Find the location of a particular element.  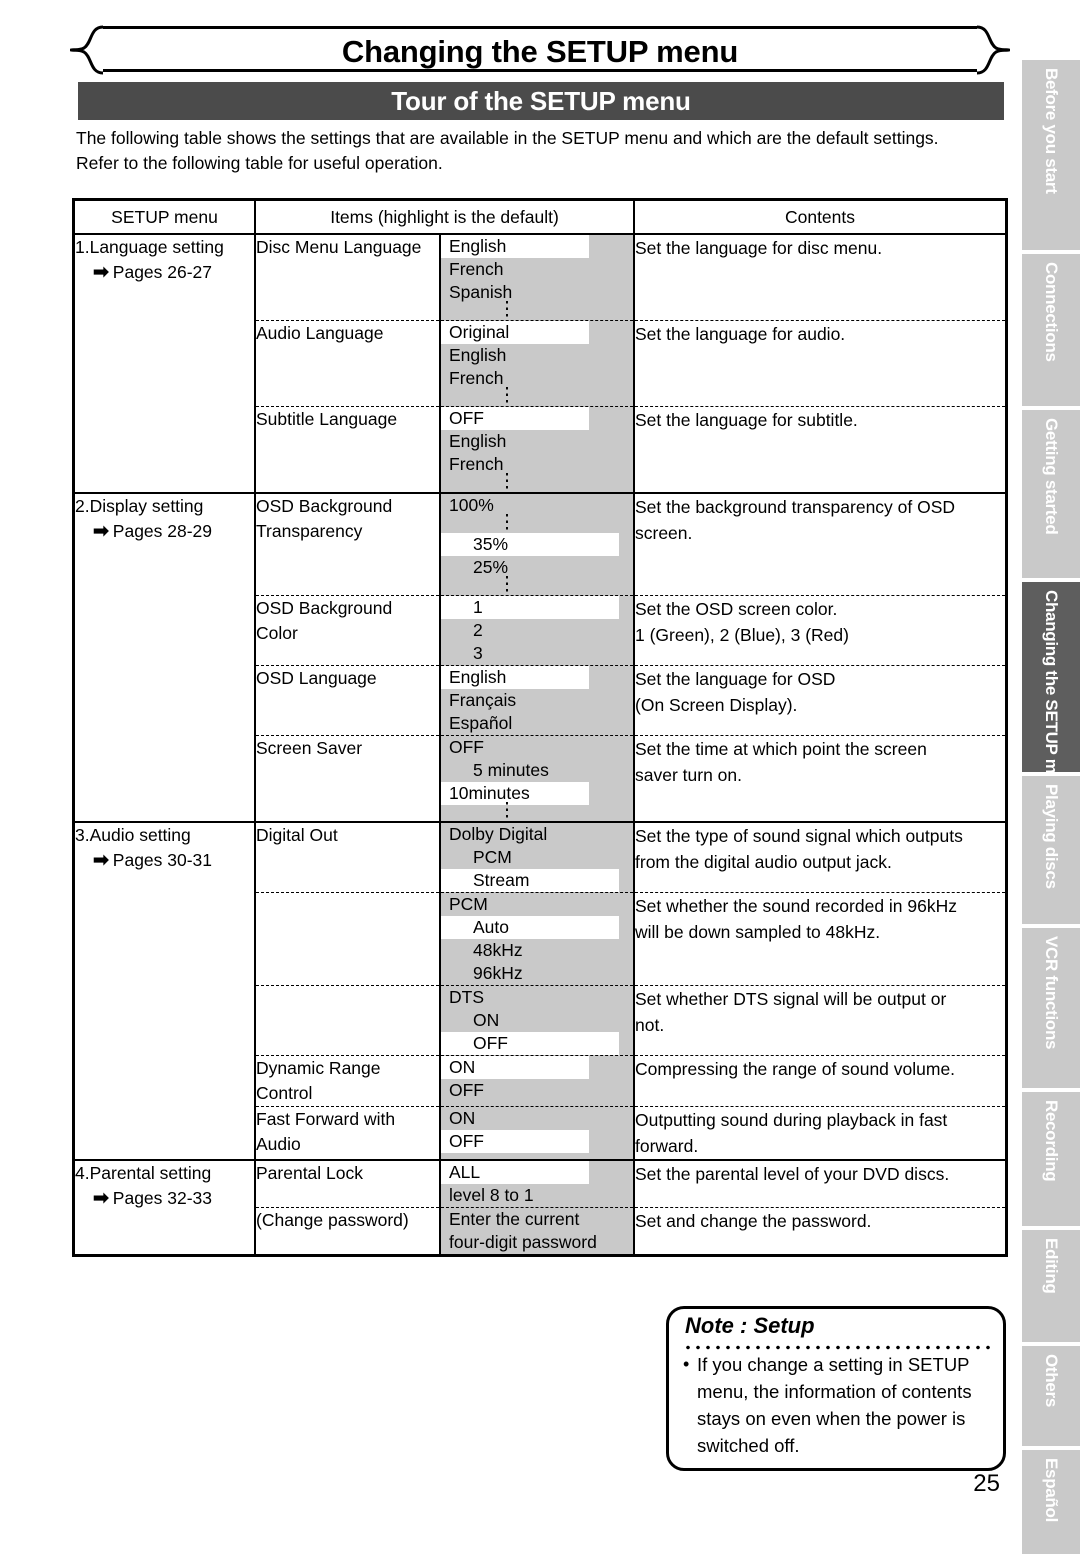

page-reference: ➡ Pages 30-31 is located at coordinates (164, 860).